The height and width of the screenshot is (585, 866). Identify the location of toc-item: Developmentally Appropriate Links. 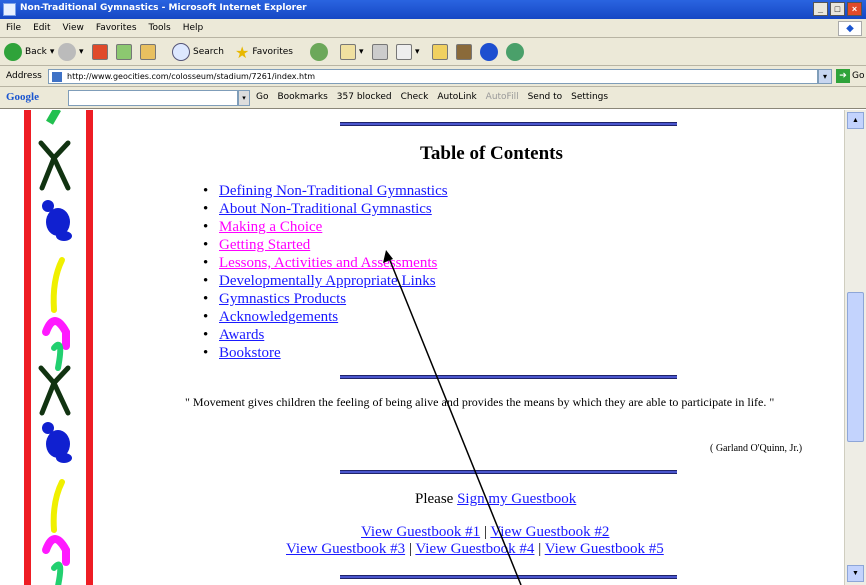
(325, 281).